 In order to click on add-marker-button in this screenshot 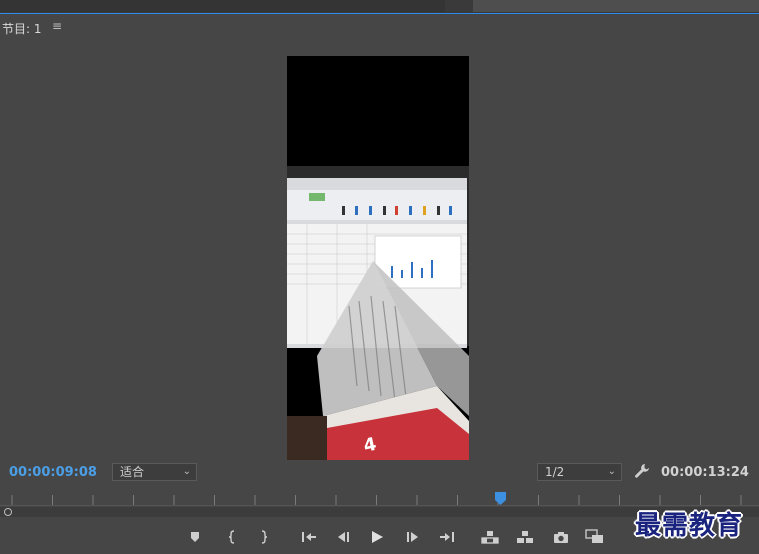, I will do `click(195, 537)`.